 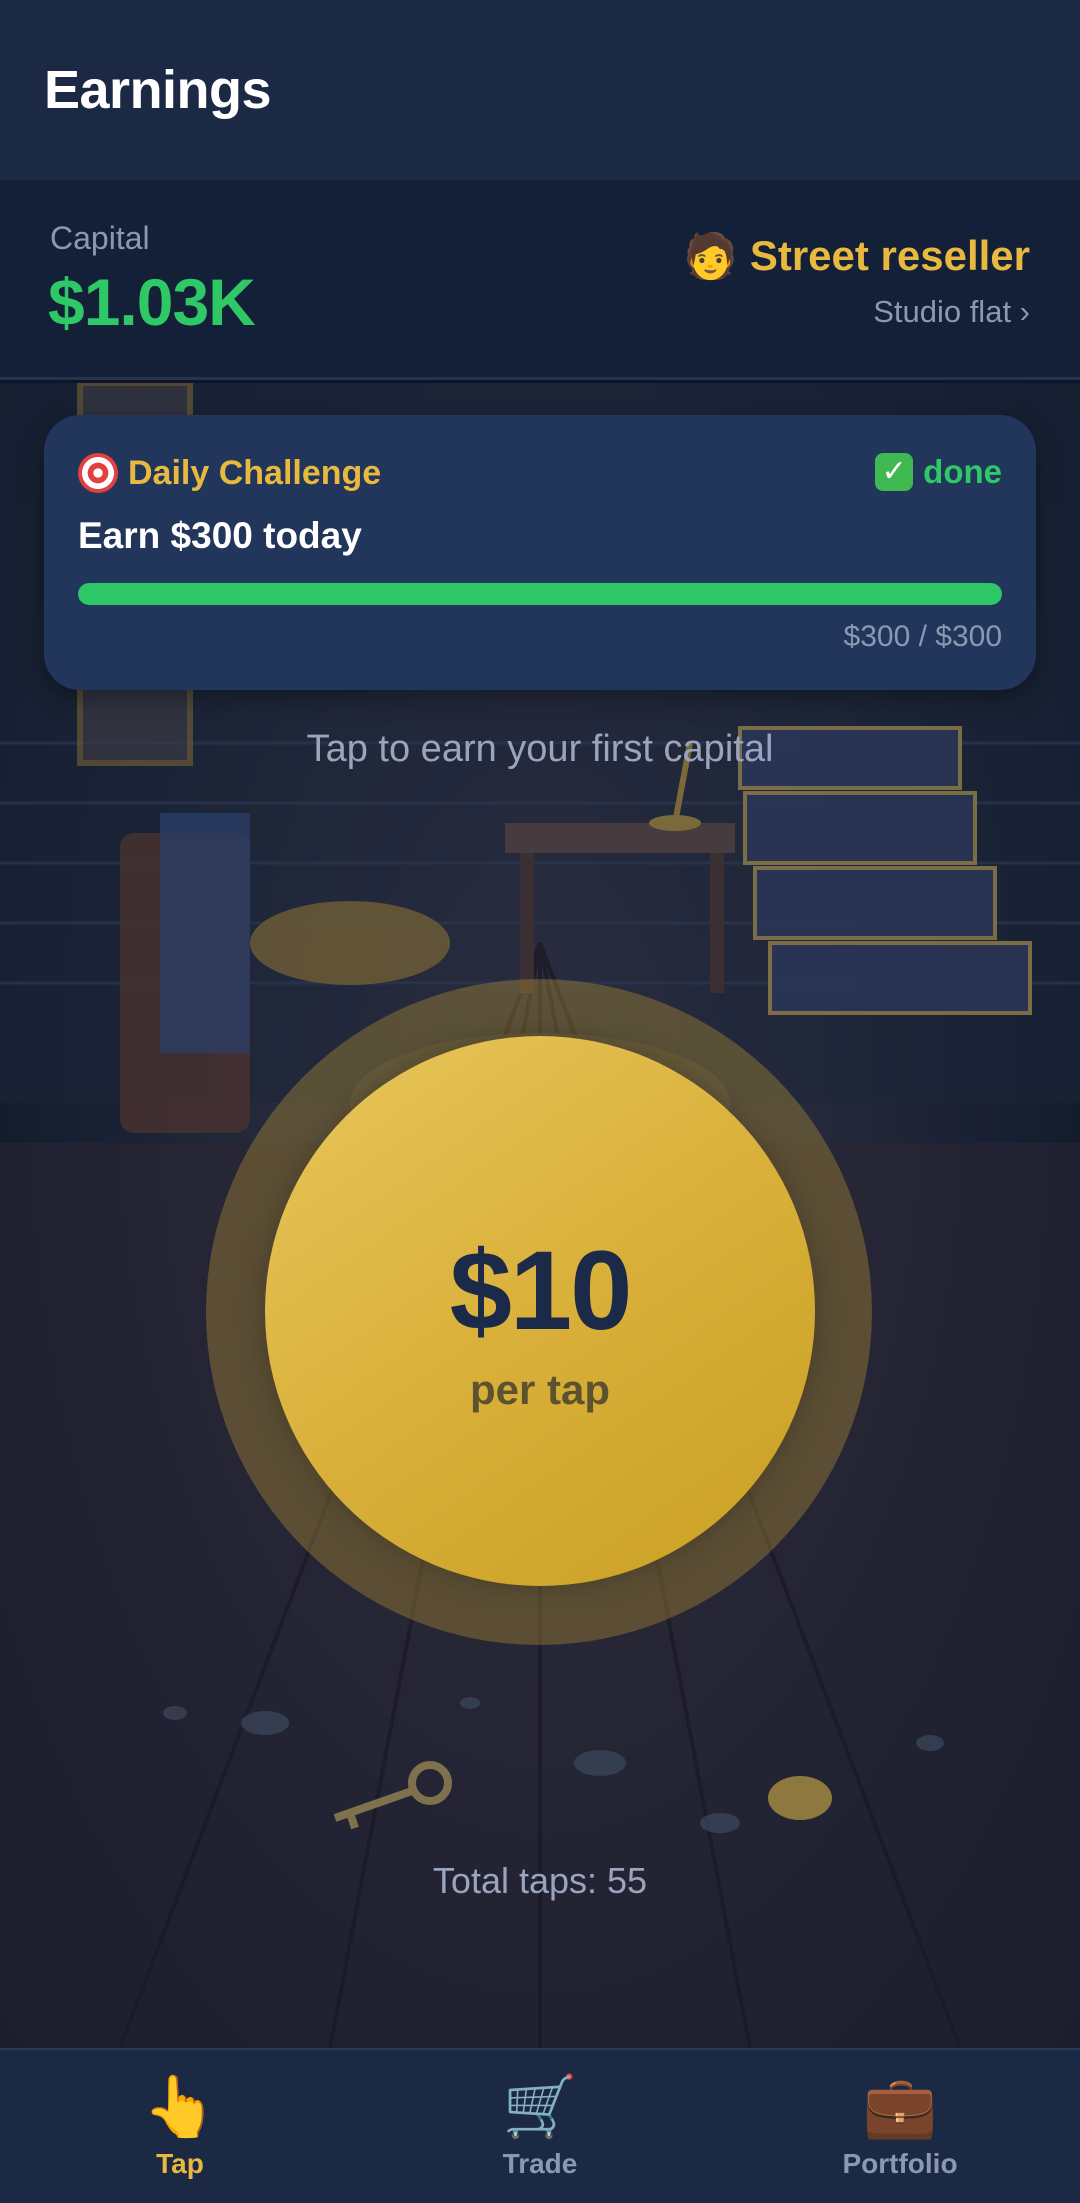 I want to click on check-icon: ✓, so click(x=894, y=472).